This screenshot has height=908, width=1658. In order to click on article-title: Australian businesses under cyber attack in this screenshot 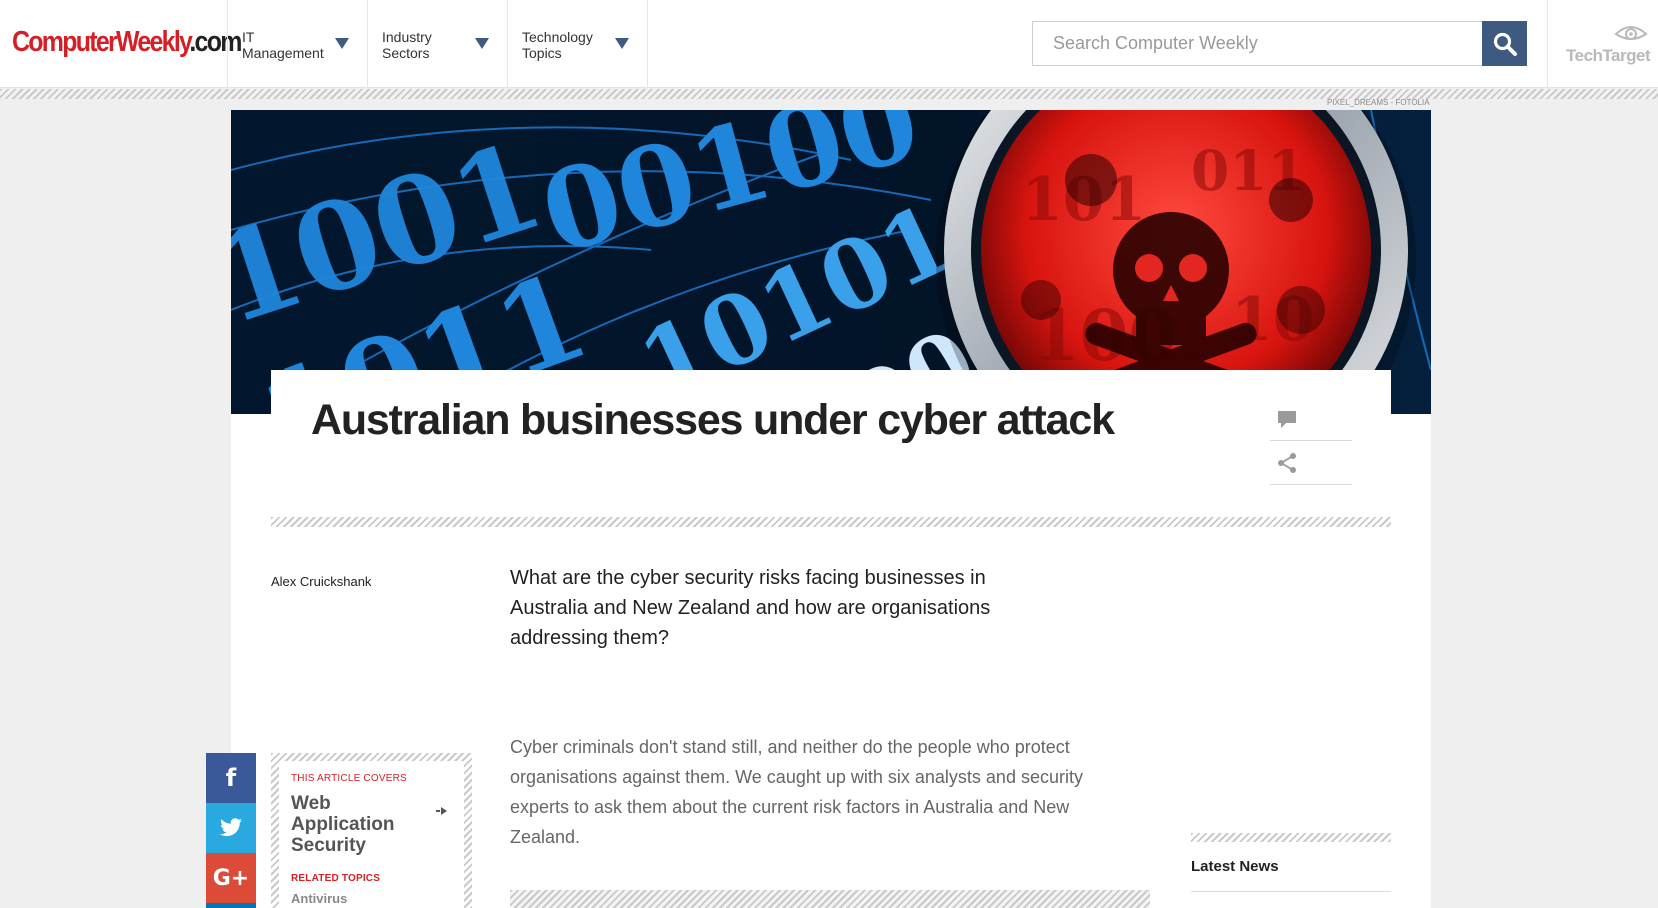, I will do `click(713, 420)`.